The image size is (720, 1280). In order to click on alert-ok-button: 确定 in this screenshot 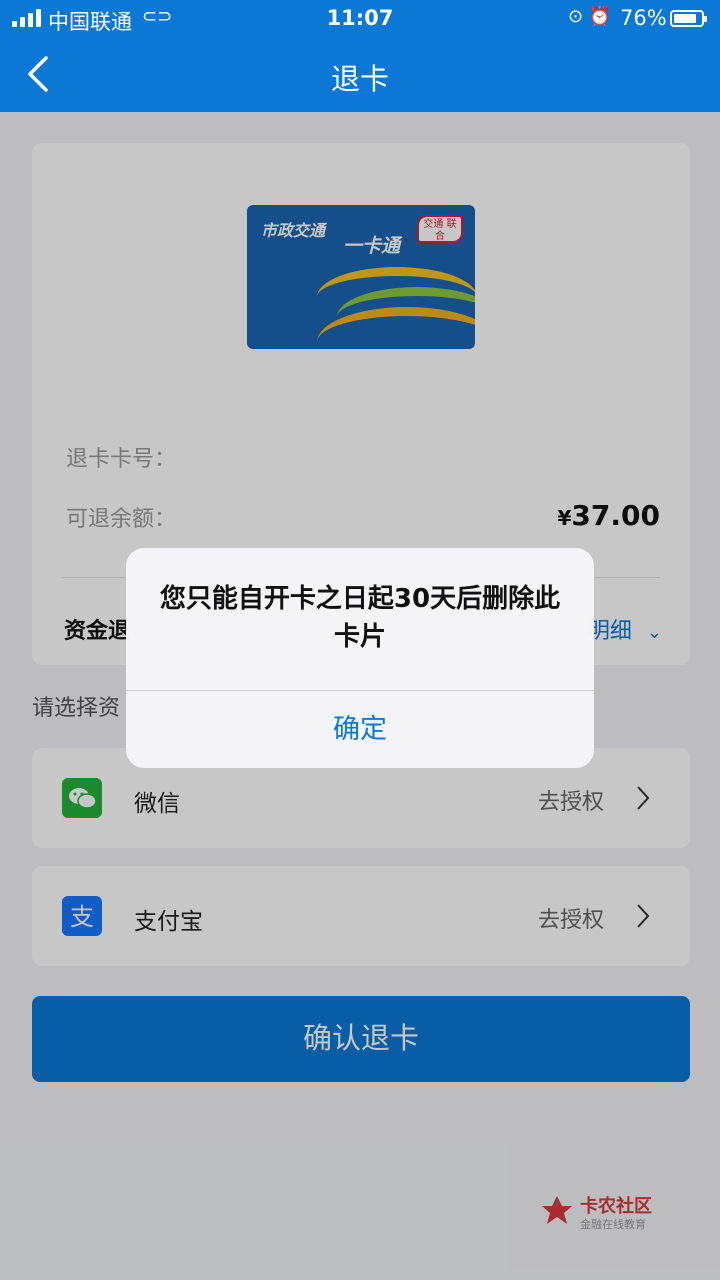, I will do `click(360, 729)`.